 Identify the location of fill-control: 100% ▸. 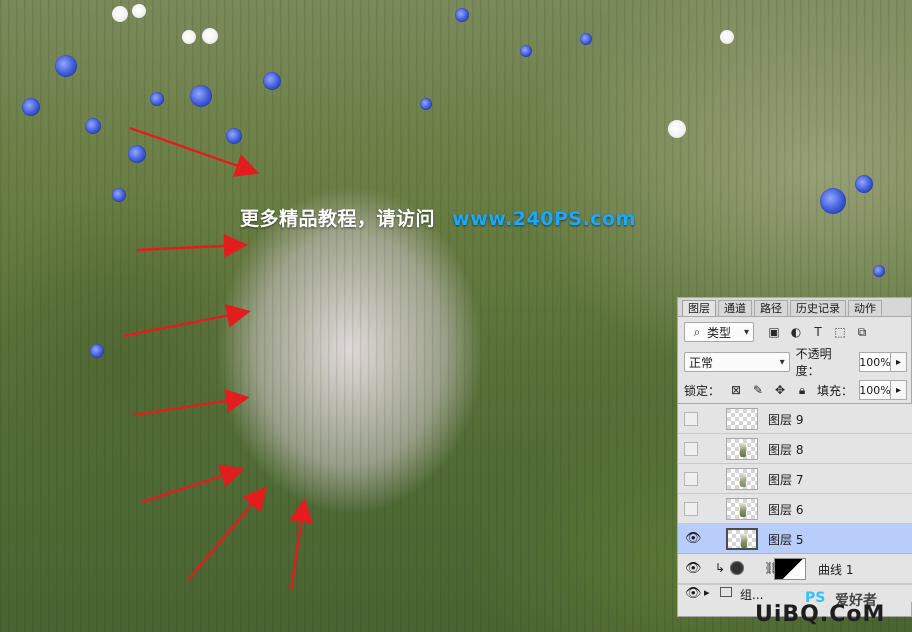
(883, 390).